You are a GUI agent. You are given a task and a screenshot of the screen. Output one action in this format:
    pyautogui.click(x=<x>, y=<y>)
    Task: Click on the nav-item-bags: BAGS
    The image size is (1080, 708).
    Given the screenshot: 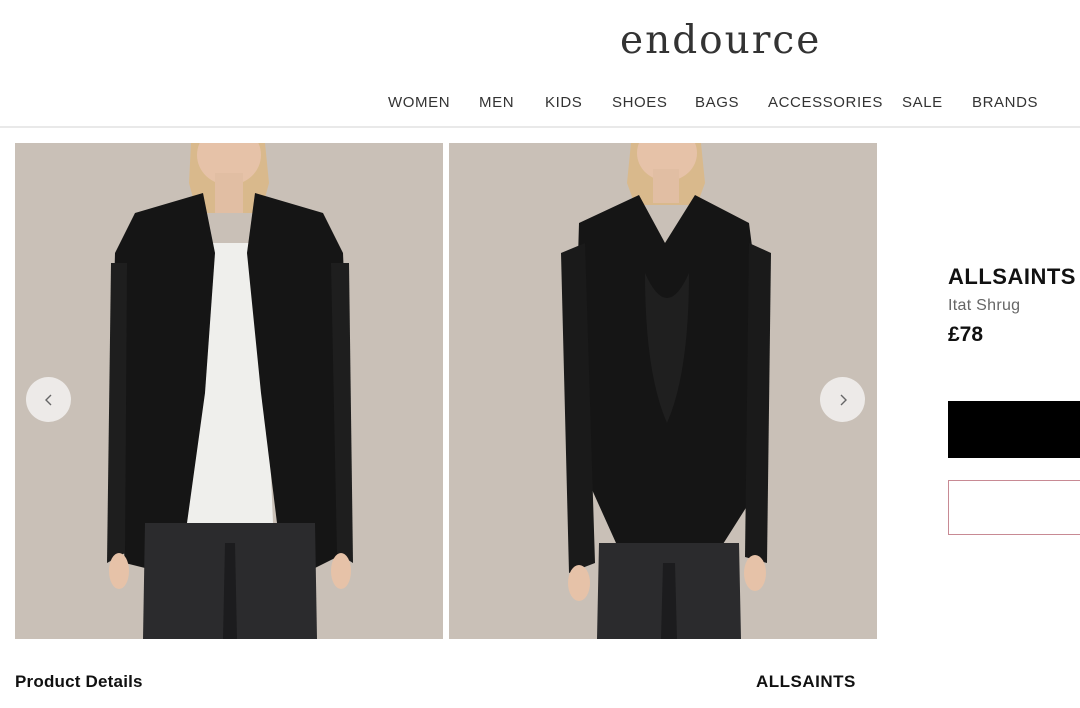 What is the action you would take?
    pyautogui.click(x=717, y=102)
    